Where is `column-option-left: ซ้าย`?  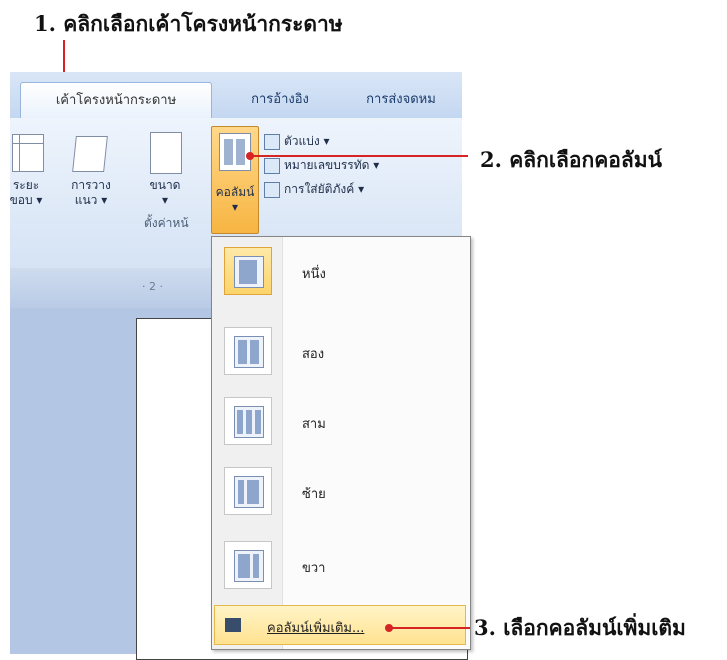
column-option-left: ซ้าย is located at coordinates (340, 493).